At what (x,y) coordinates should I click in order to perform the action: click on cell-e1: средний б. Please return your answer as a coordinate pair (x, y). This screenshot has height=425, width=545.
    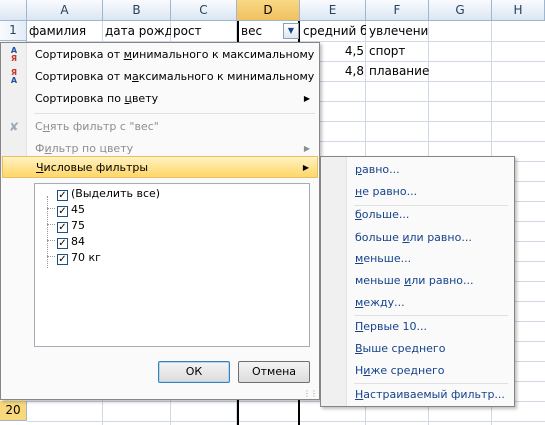
    Looking at the image, I should click on (333, 31).